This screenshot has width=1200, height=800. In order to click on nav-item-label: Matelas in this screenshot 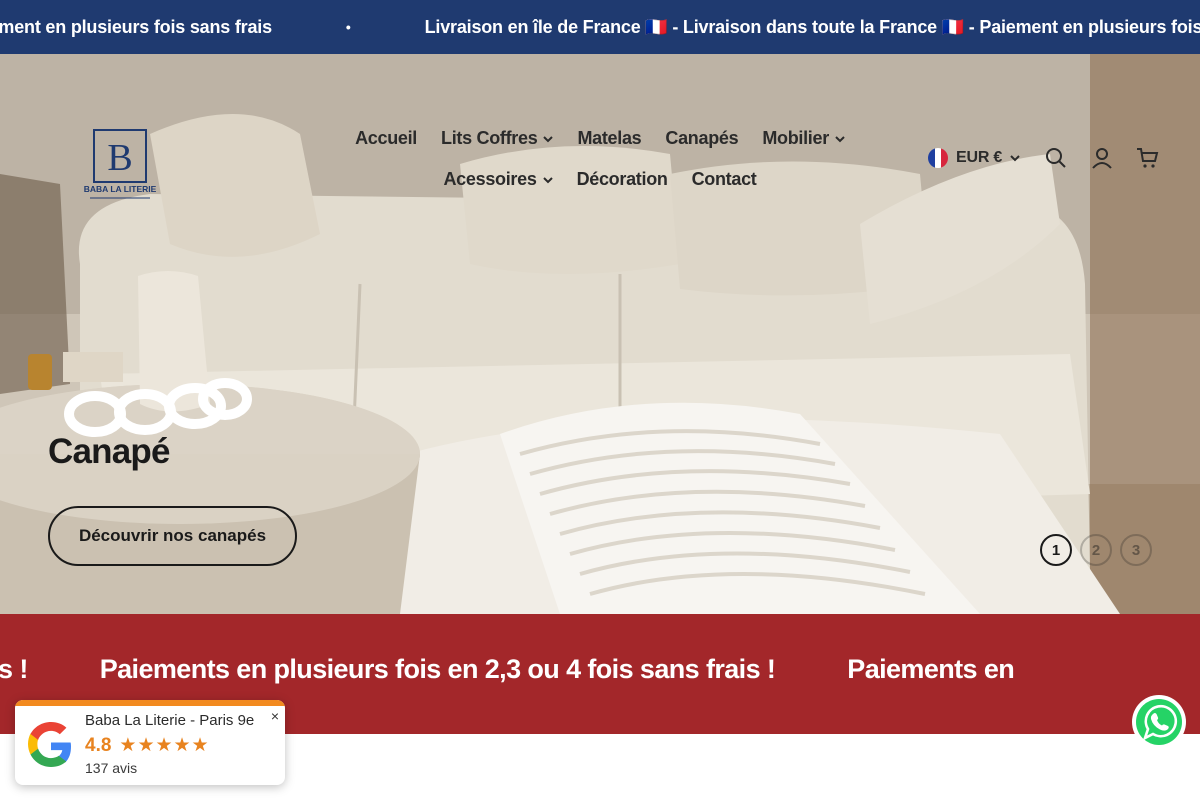, I will do `click(609, 138)`.